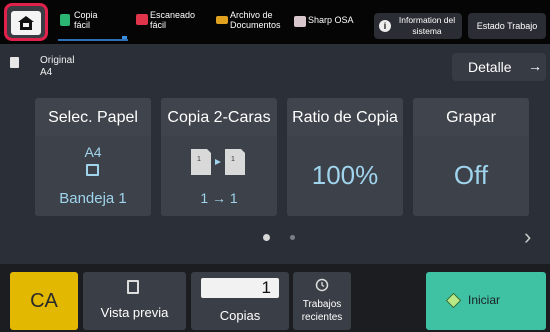 The width and height of the screenshot is (550, 332). I want to click on job-status-label: Estado Trabajo, so click(507, 26).